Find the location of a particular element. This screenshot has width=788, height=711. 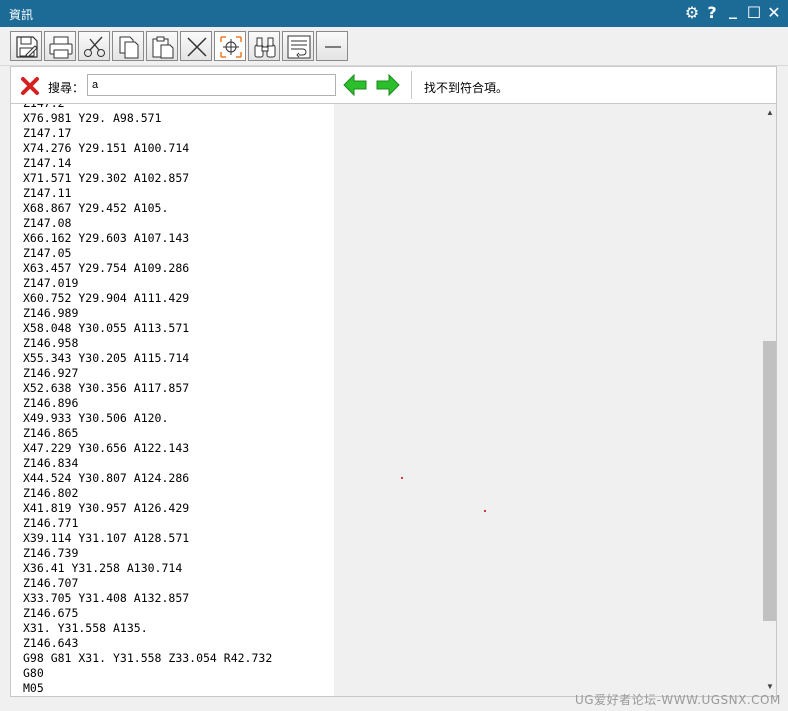

gear-icon: ⚙ is located at coordinates (692, 13).